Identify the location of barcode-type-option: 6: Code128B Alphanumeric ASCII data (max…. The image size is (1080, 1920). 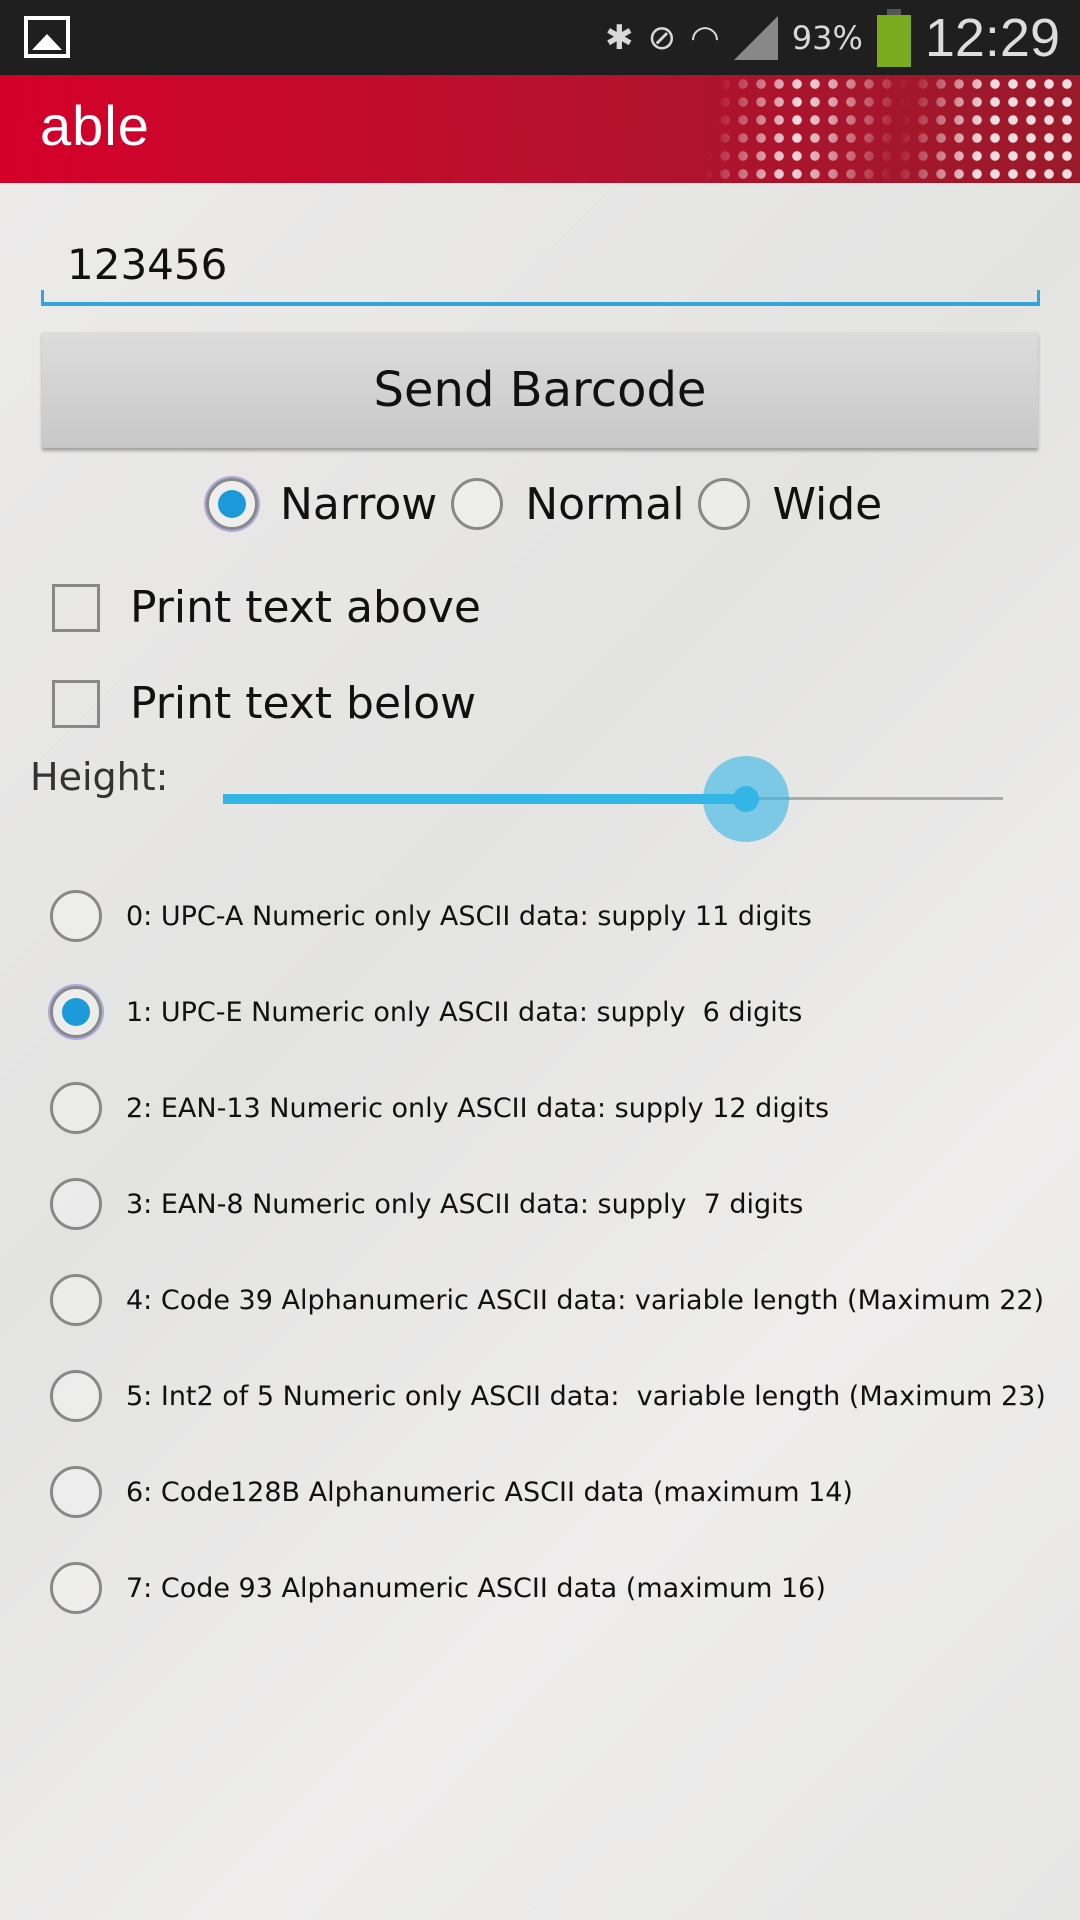
(548, 1492).